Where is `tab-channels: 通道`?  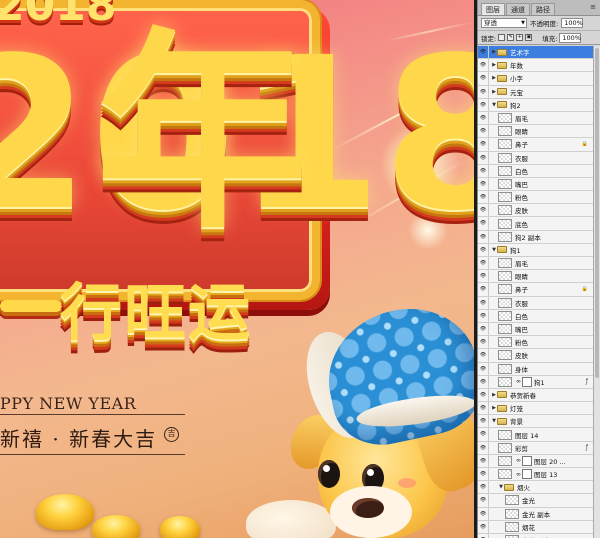
tab-channels: 通道 is located at coordinates (518, 9).